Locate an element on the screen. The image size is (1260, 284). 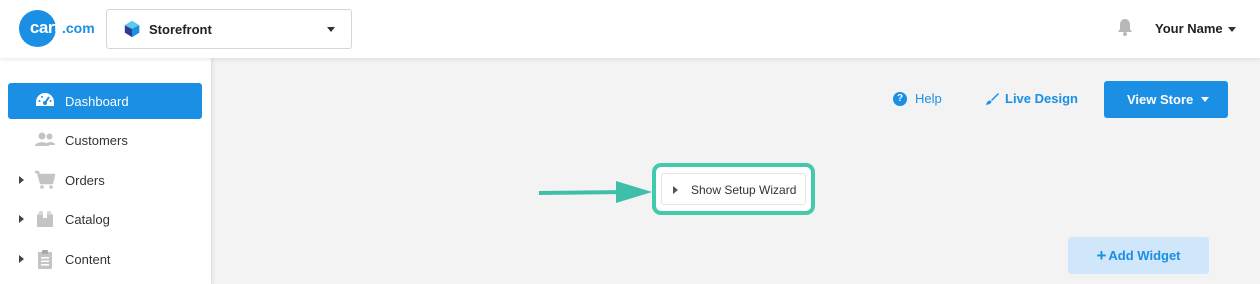
sidebar-item-catalog: Catalog is located at coordinates (105, 219).